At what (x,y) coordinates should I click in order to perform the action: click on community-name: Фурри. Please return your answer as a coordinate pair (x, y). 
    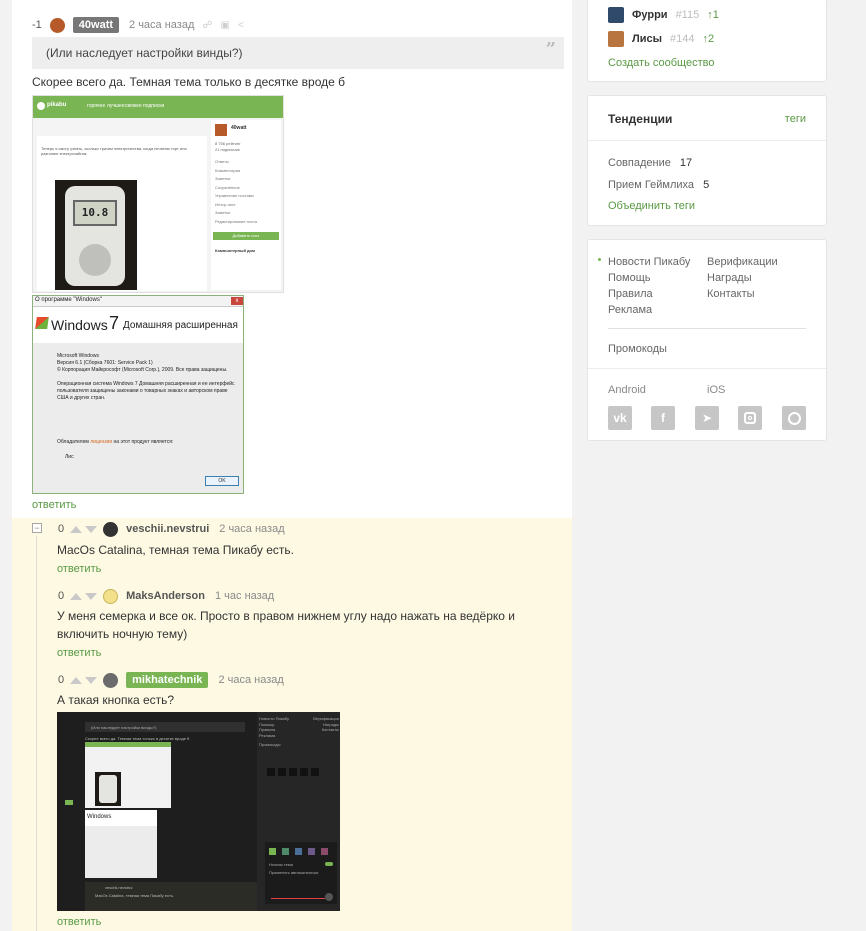
    Looking at the image, I should click on (650, 15).